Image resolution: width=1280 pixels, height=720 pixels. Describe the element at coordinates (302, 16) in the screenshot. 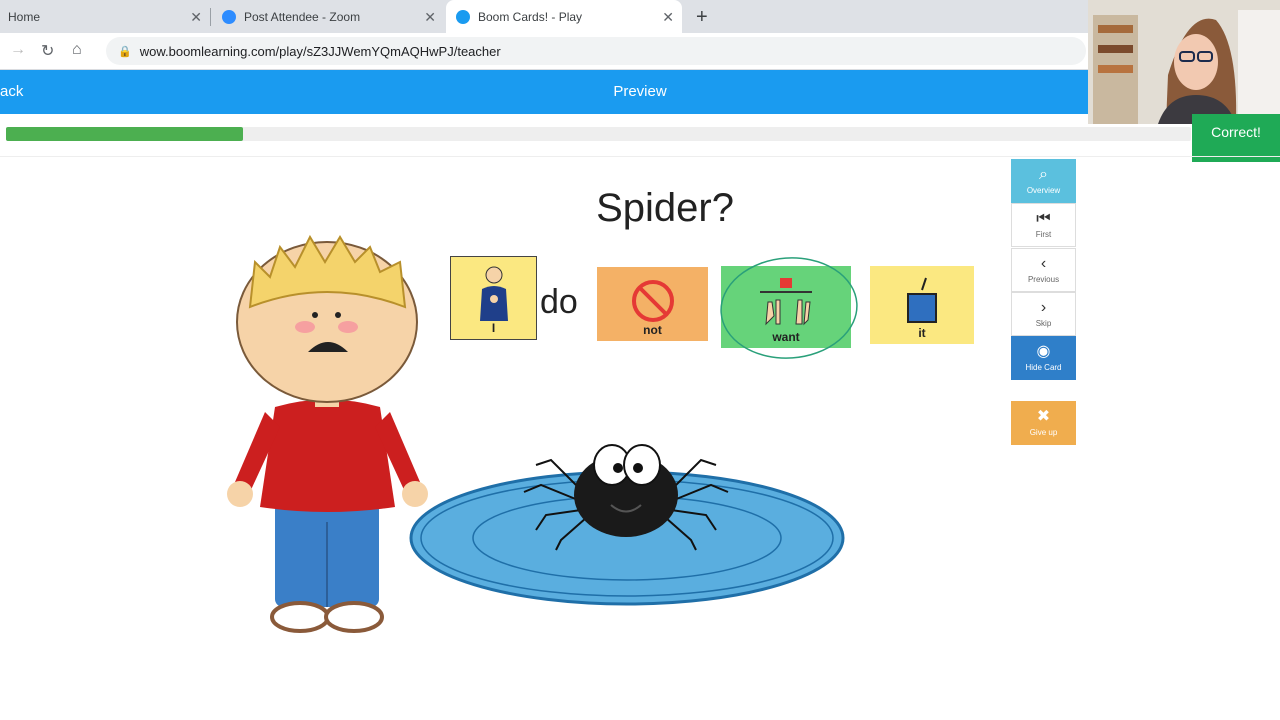

I see `tab-label: Post Attendee - Zoom` at that location.